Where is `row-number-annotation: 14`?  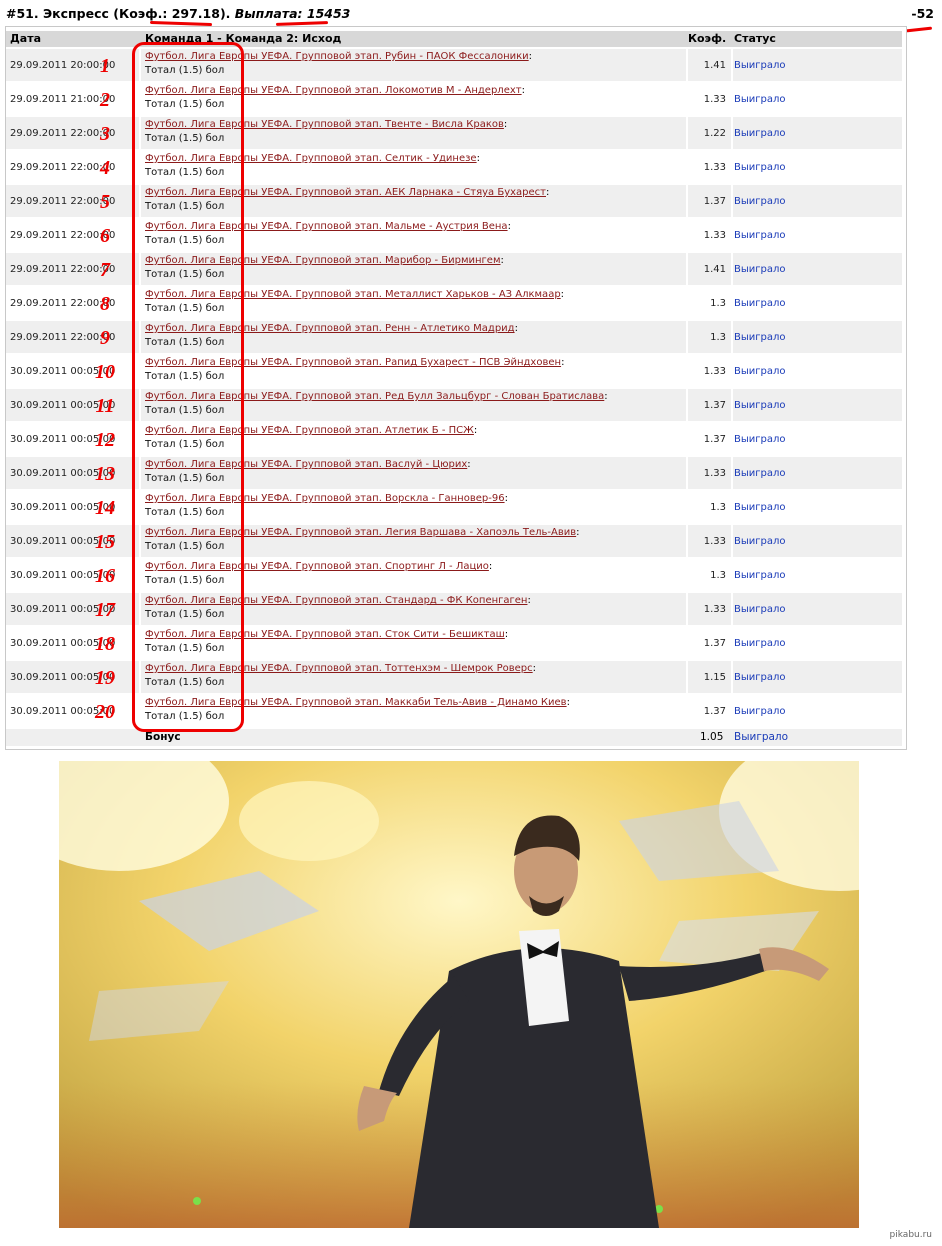
row-number-annotation: 14 is located at coordinates (105, 508).